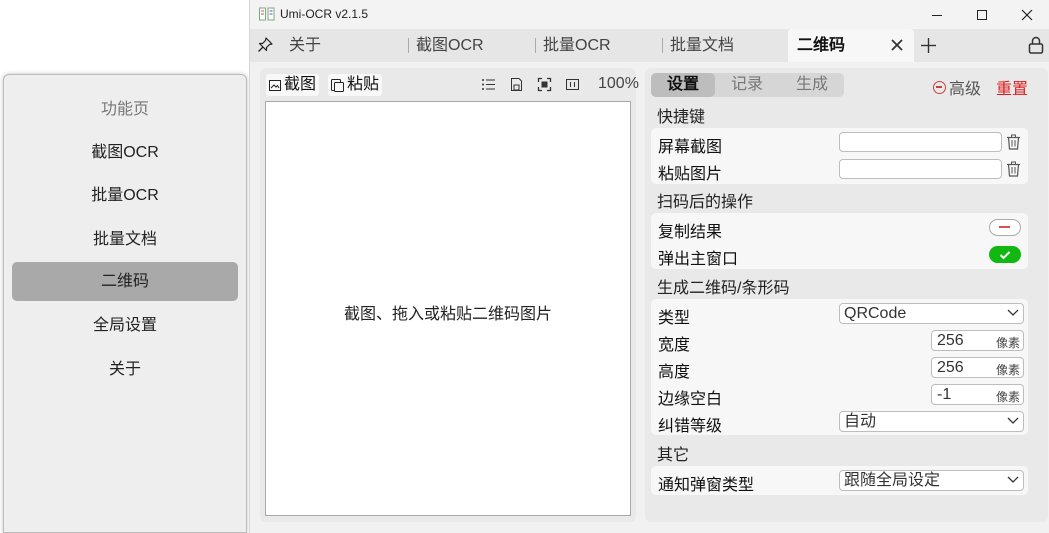 Image resolution: width=1049 pixels, height=533 pixels. What do you see at coordinates (920, 142) in the screenshot?
I see `hotkey-screenshot-input` at bounding box center [920, 142].